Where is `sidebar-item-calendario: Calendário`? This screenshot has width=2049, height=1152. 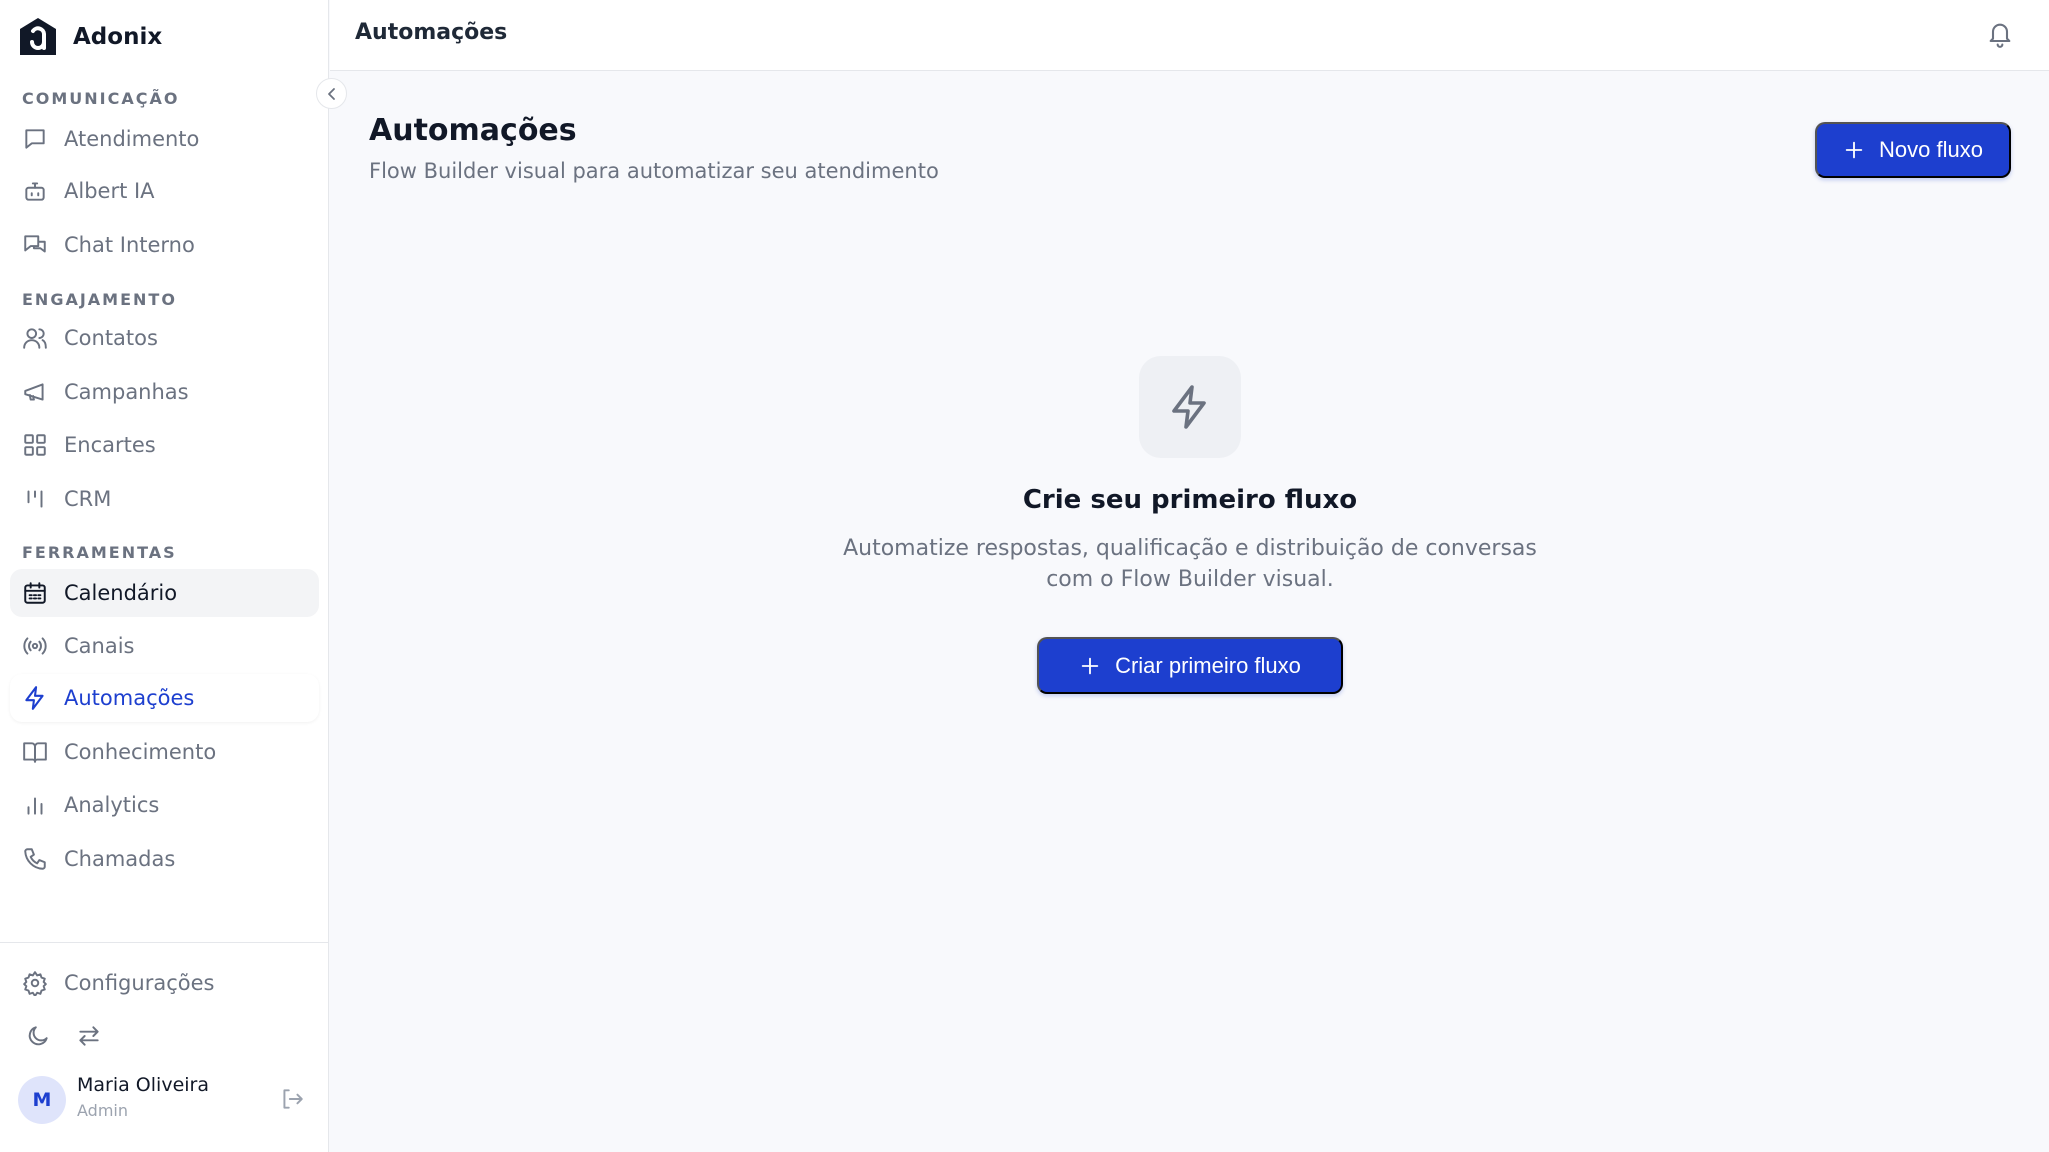
sidebar-item-calendario: Calendário is located at coordinates (164, 593).